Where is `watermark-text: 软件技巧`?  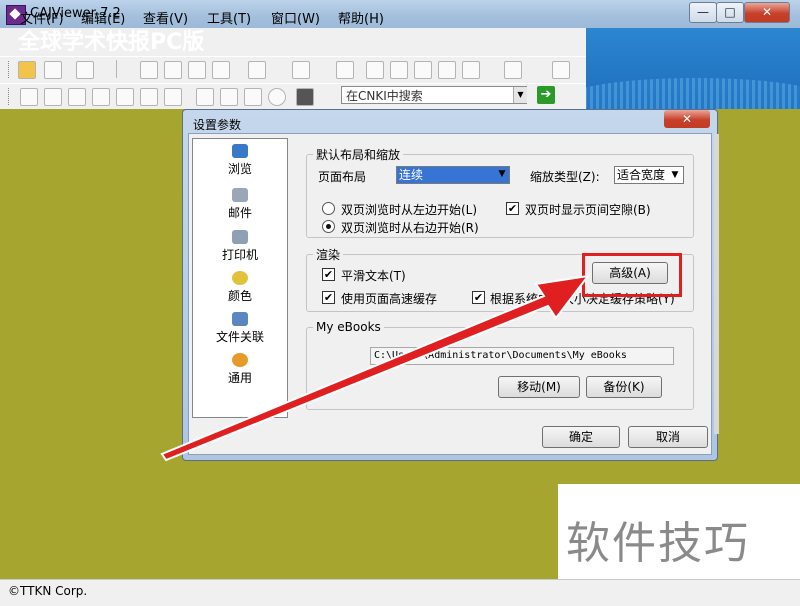
watermark-text: 软件技巧 is located at coordinates (658, 543).